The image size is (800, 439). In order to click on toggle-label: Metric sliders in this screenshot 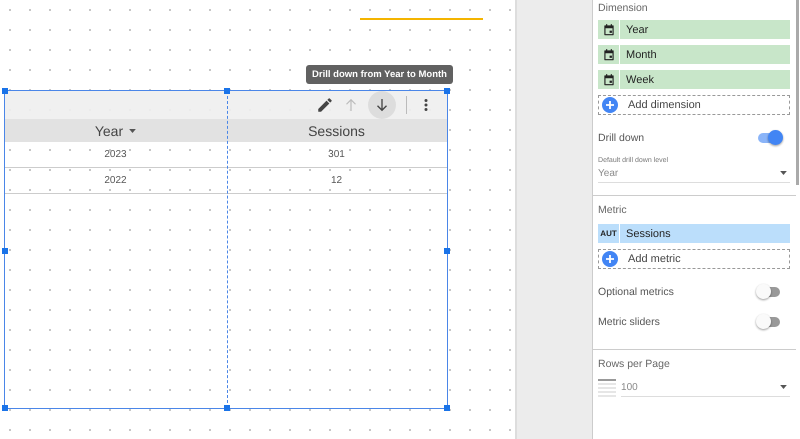, I will do `click(629, 322)`.